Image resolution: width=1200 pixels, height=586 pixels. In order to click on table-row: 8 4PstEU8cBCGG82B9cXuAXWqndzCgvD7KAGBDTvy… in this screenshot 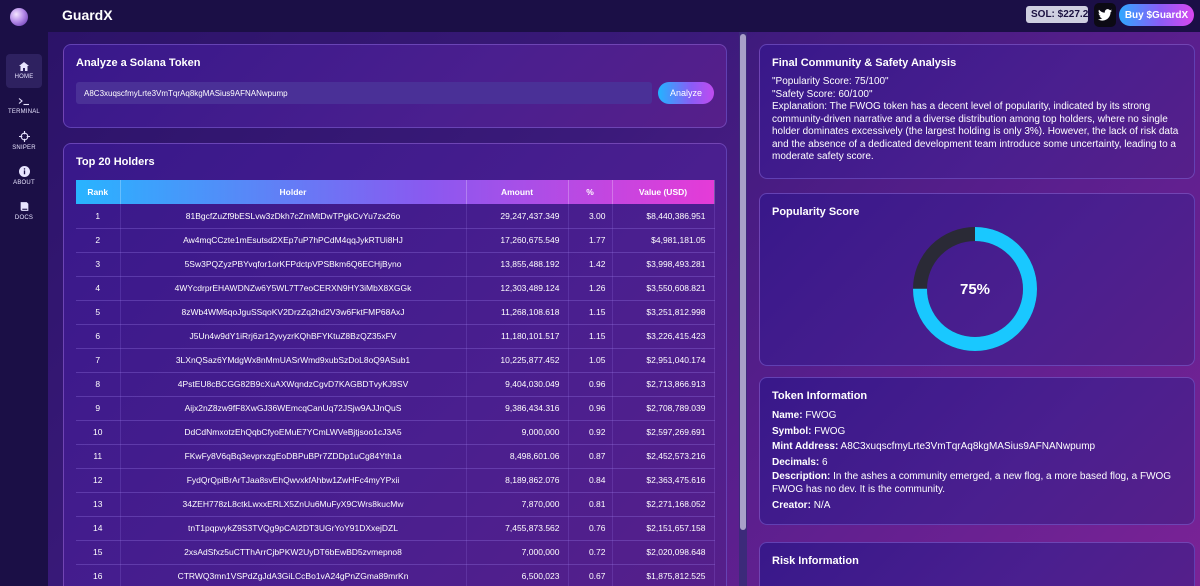, I will do `click(395, 384)`.